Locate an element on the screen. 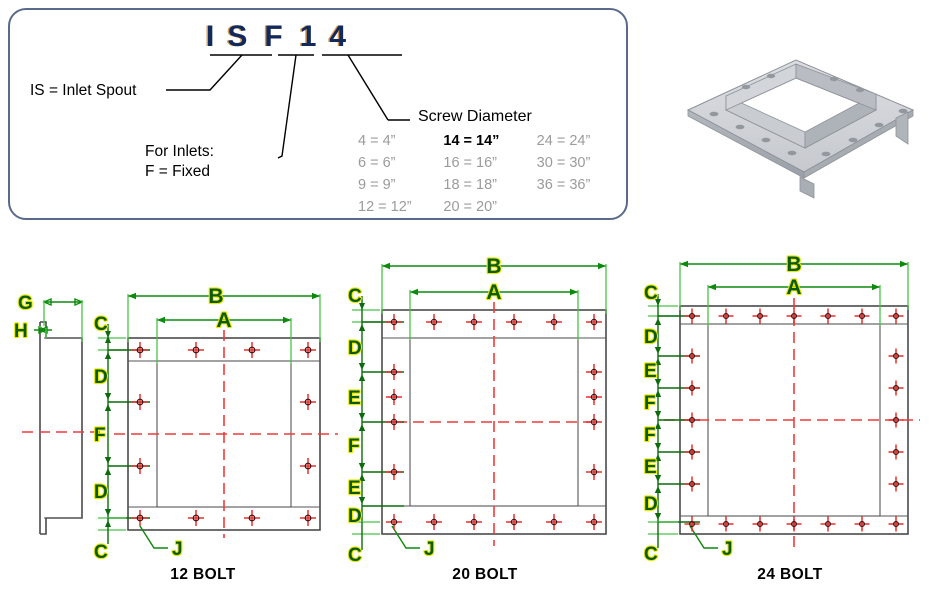  sd-cell: 9 = 9” is located at coordinates (377, 185).